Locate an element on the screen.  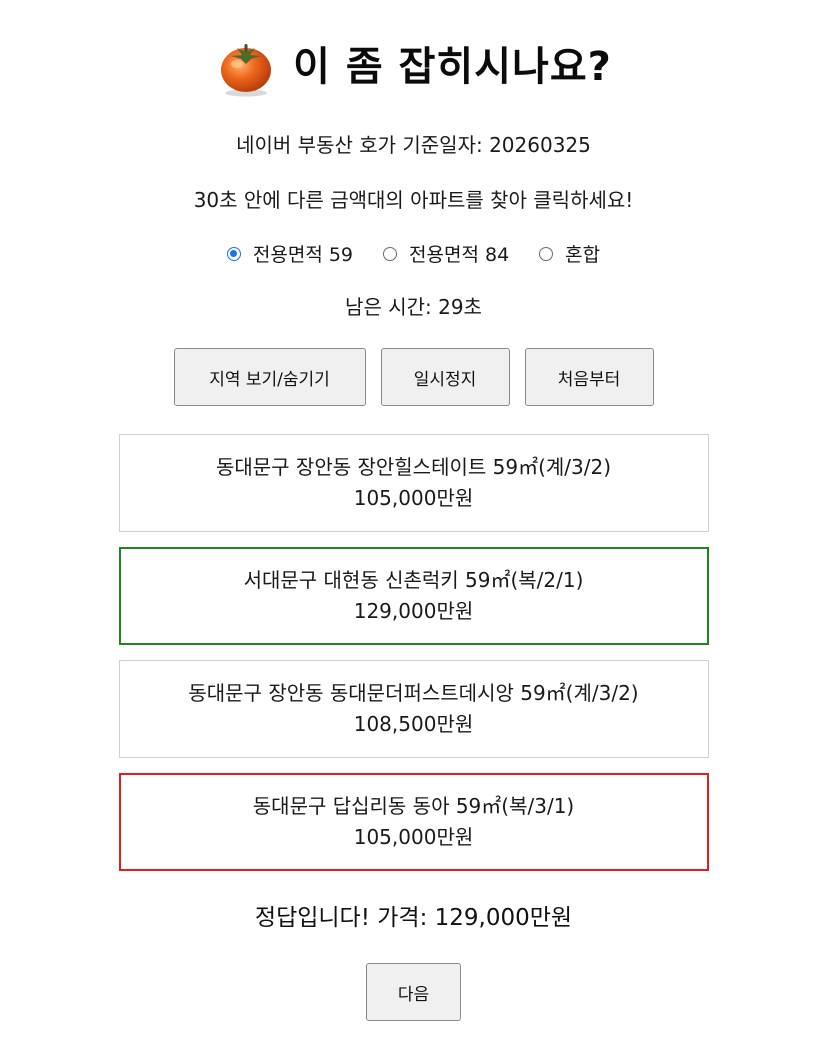
apartment-card: 동대문구 장안동 장안힐스테이트 59㎡(계/3/2) 105,000만원 is located at coordinates (413, 483).